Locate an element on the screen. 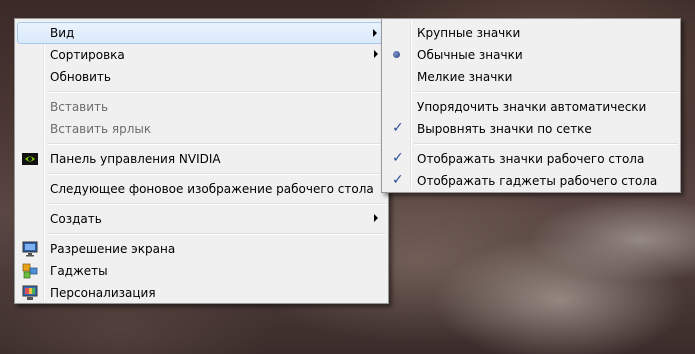  menu-item-label: Вставить ярлык is located at coordinates (101, 129).